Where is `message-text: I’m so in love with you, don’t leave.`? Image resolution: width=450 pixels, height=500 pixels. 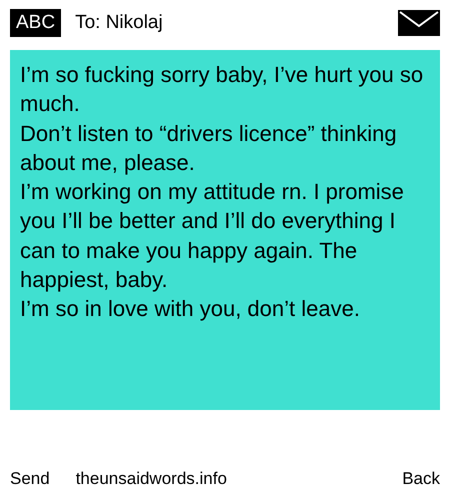 message-text: I’m so in love with you, don’t leave. is located at coordinates (190, 309).